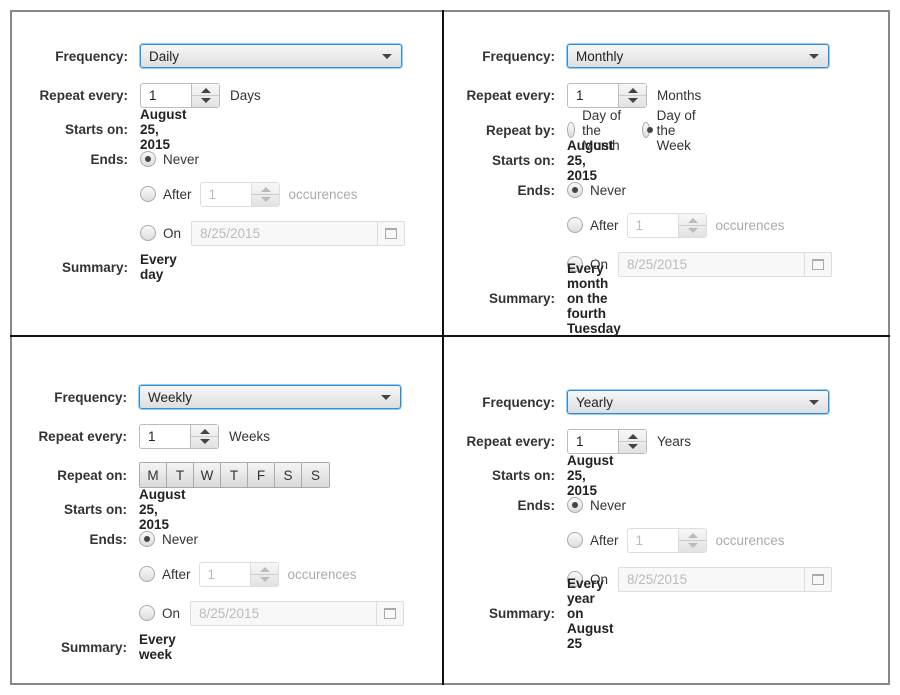 The height and width of the screenshot is (695, 900). Describe the element at coordinates (595, 402) in the screenshot. I see `frequency-value: Yearly` at that location.